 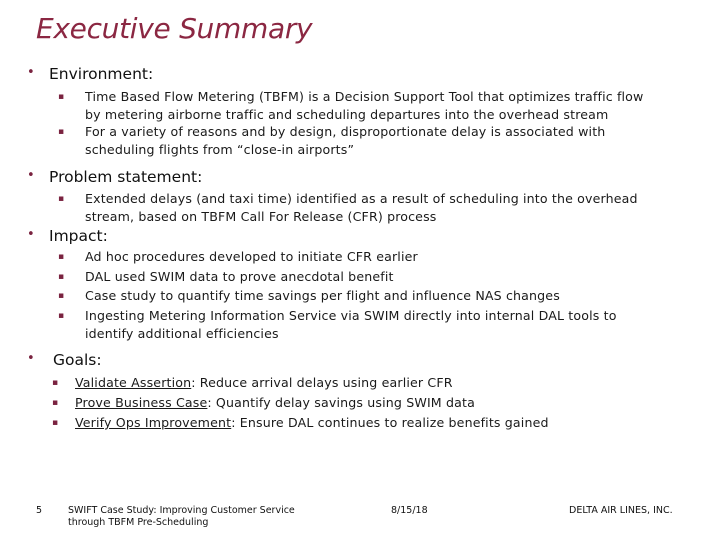 I want to click on section-heading-environment: • Environment:, so click(x=90, y=74).